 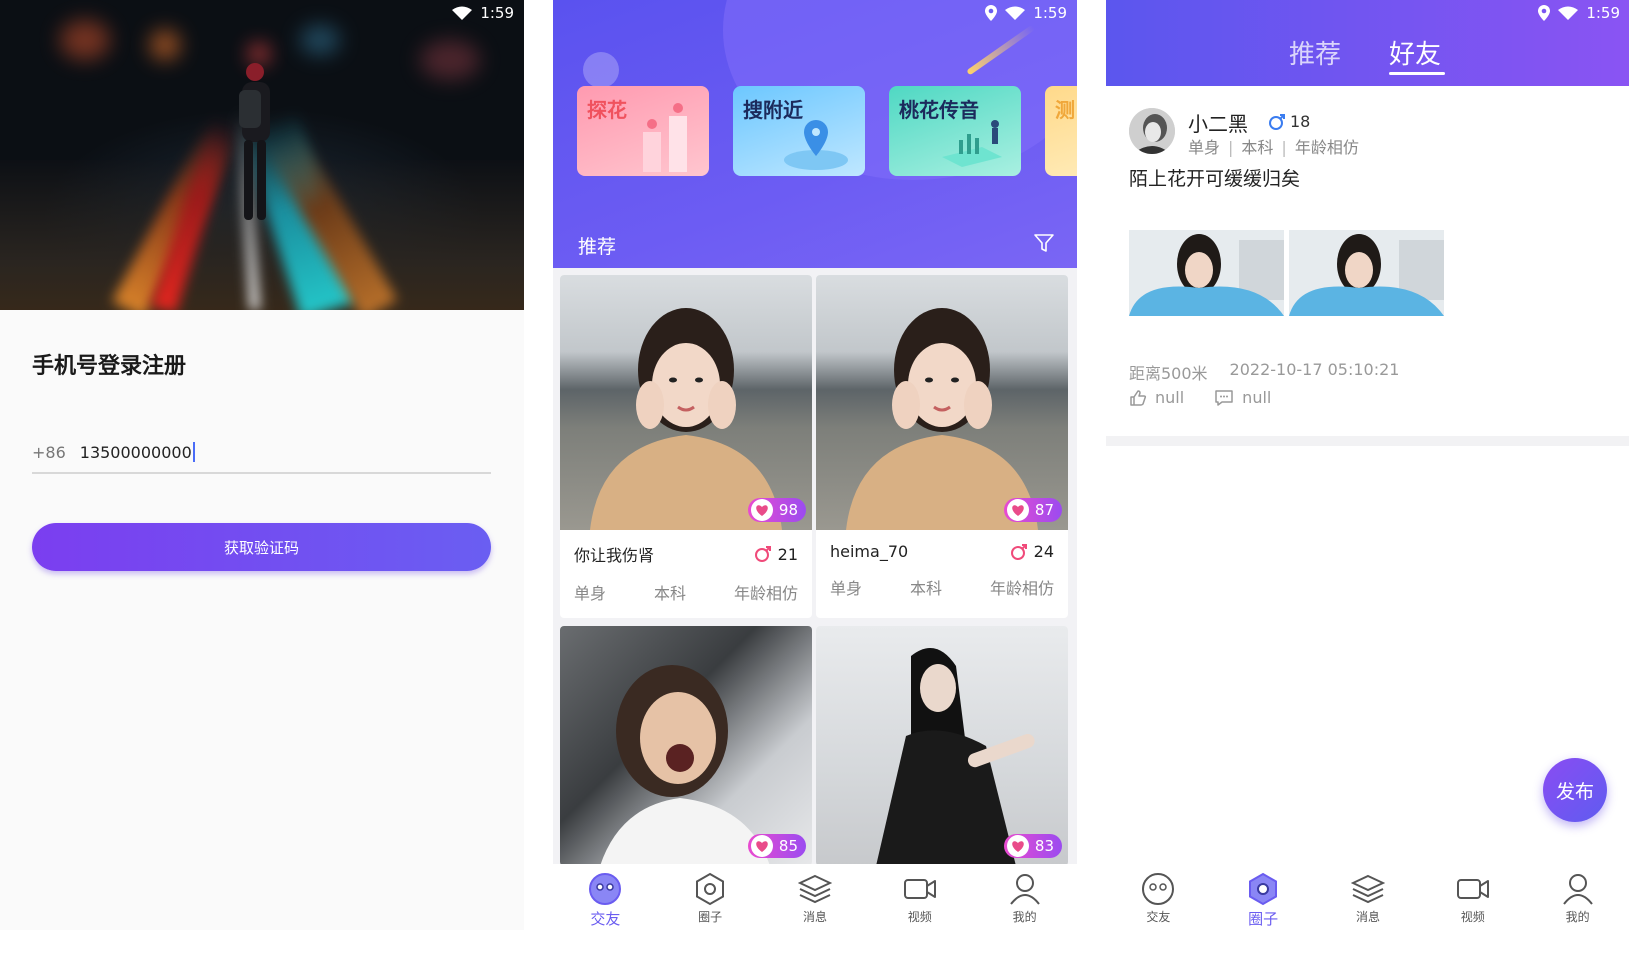 I want to click on match-score-badge: 85, so click(x=776, y=846).